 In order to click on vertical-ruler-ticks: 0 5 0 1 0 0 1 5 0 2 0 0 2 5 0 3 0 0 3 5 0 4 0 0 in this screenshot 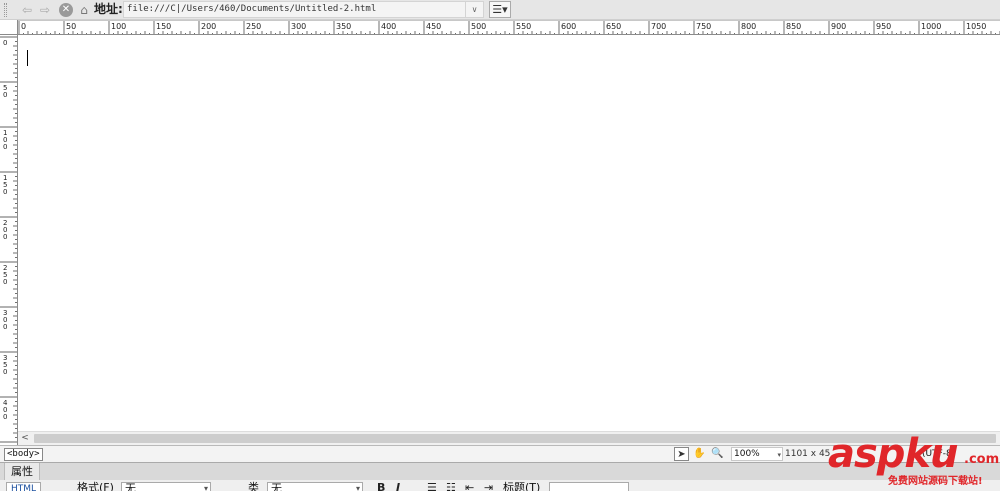, I will do `click(8, 239)`.